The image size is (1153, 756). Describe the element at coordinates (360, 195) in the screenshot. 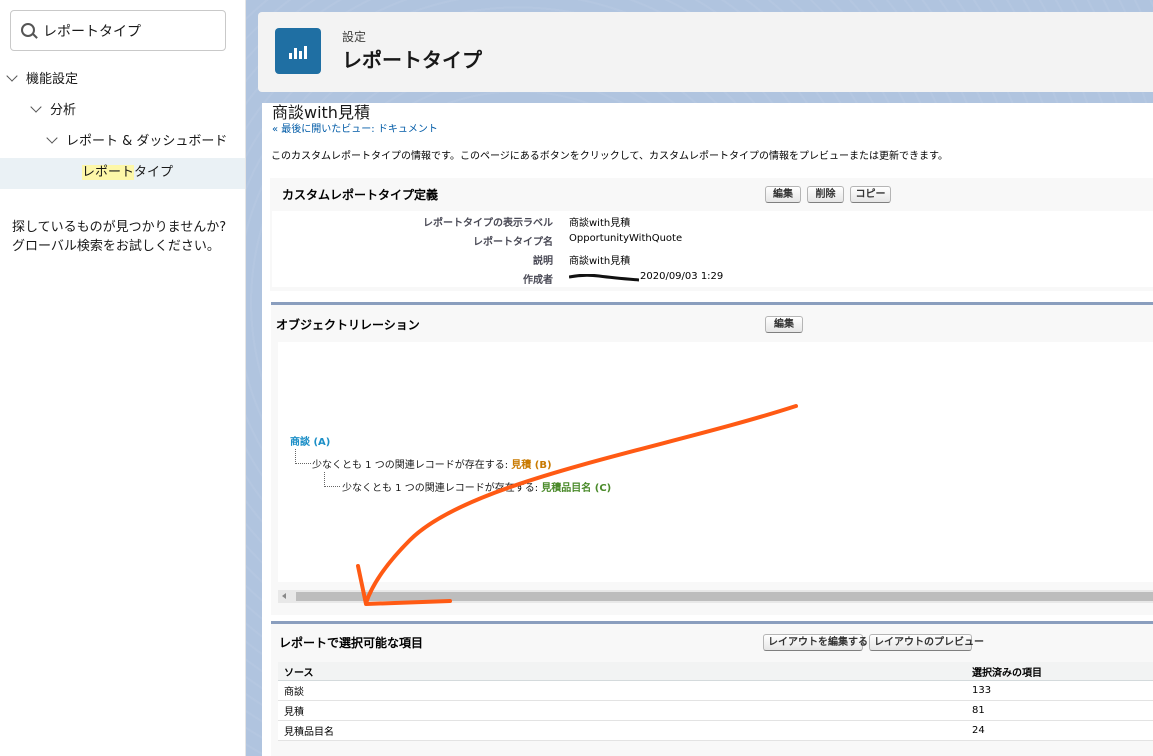

I see `section-title: カスタムレポートタイプ定義` at that location.